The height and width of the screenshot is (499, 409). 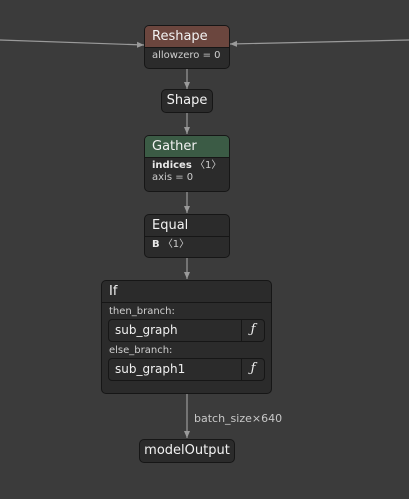 I want to click on node-model-output: modelOutput, so click(x=187, y=451).